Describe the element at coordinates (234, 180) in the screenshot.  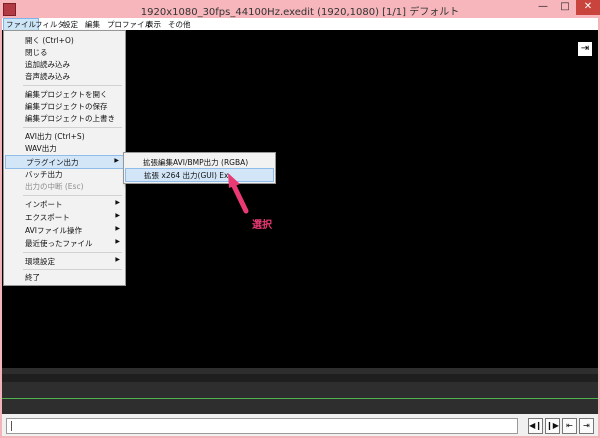
I see `arrow-head` at that location.